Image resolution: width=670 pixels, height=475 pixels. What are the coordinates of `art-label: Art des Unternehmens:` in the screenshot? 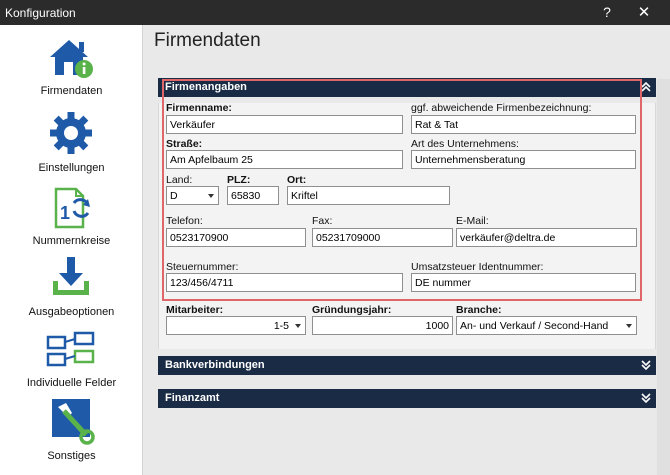 It's located at (465, 144).